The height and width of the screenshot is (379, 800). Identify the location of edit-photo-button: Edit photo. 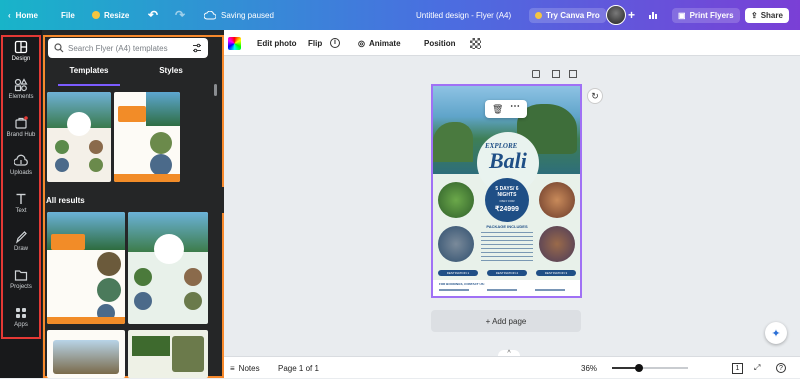
(277, 43).